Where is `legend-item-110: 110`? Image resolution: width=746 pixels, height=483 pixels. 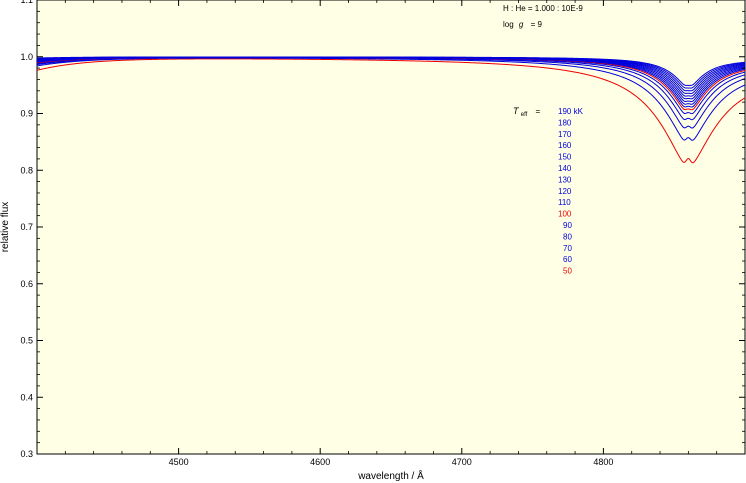
legend-item-110: 110 is located at coordinates (564, 202).